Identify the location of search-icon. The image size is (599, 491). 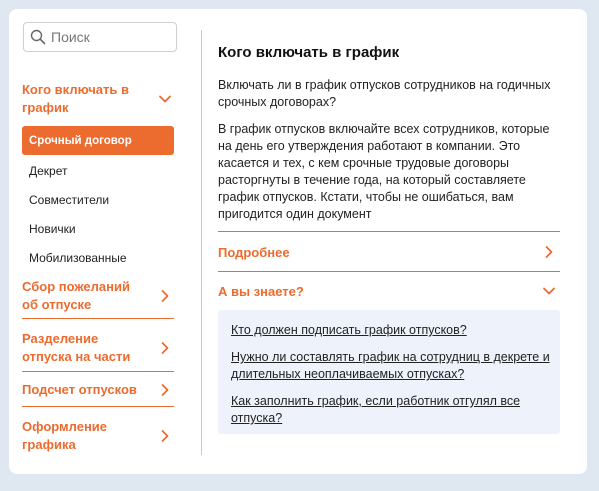
(38, 37).